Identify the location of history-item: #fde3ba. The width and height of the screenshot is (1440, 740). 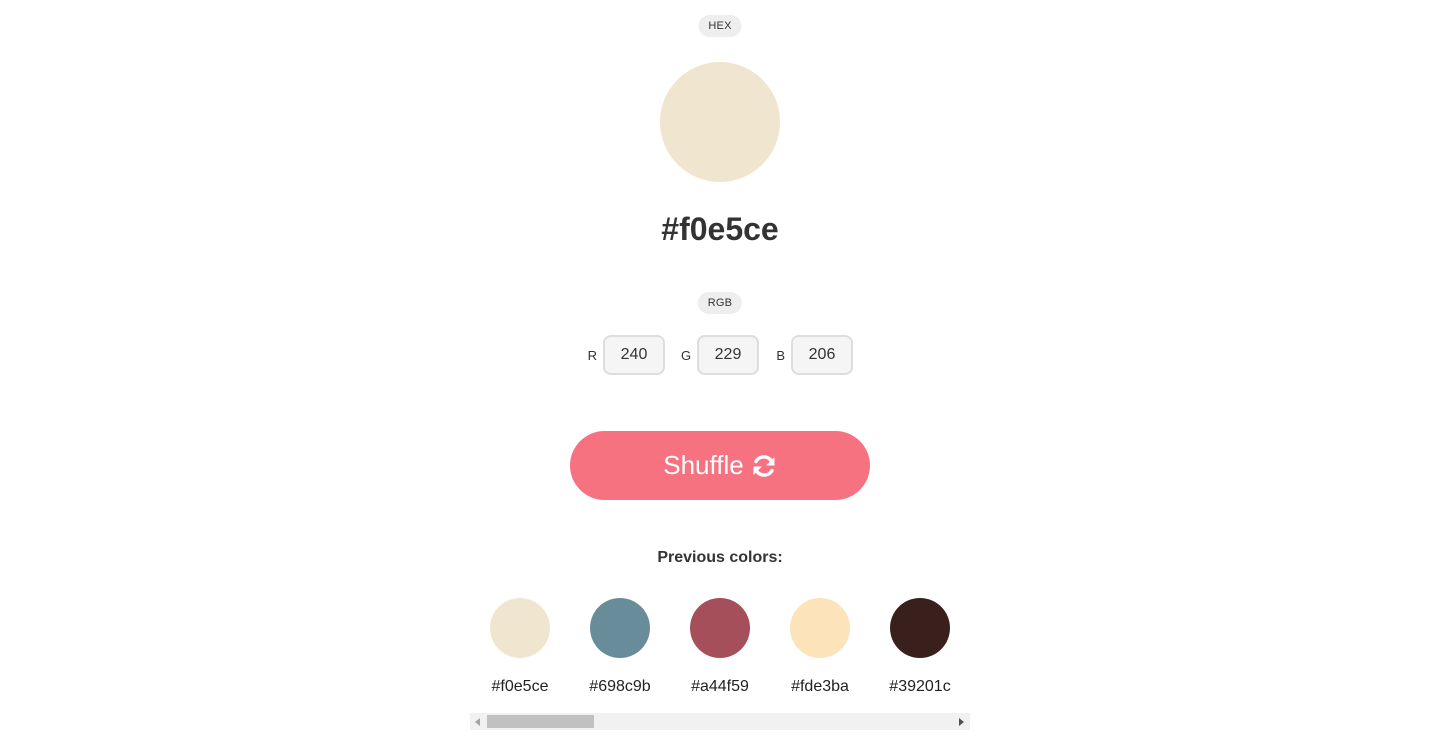
(820, 653).